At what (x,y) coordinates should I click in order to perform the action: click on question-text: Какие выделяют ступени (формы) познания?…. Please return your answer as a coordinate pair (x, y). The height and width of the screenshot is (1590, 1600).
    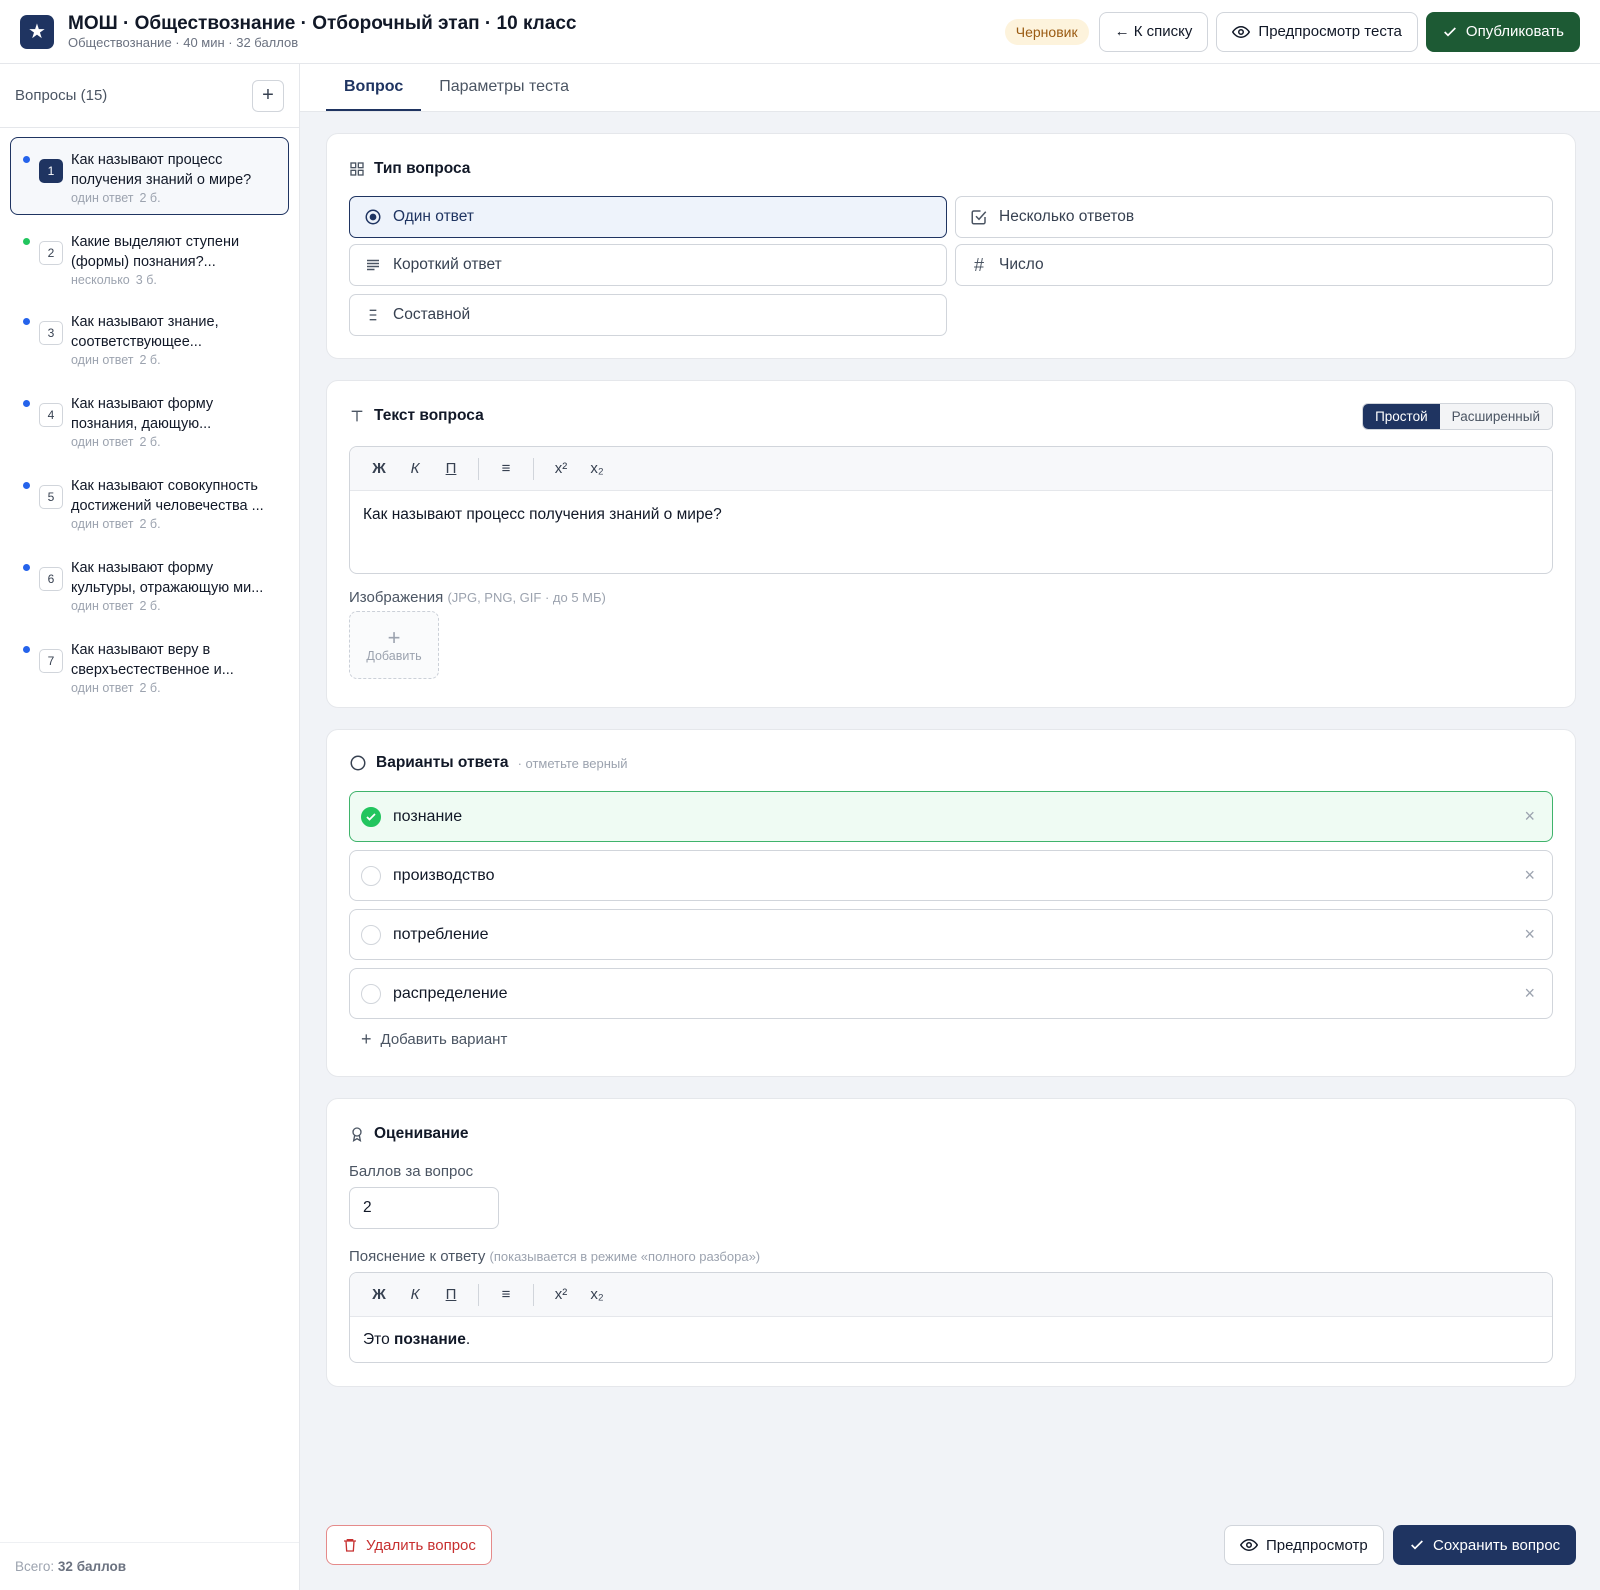
    Looking at the image, I should click on (155, 252).